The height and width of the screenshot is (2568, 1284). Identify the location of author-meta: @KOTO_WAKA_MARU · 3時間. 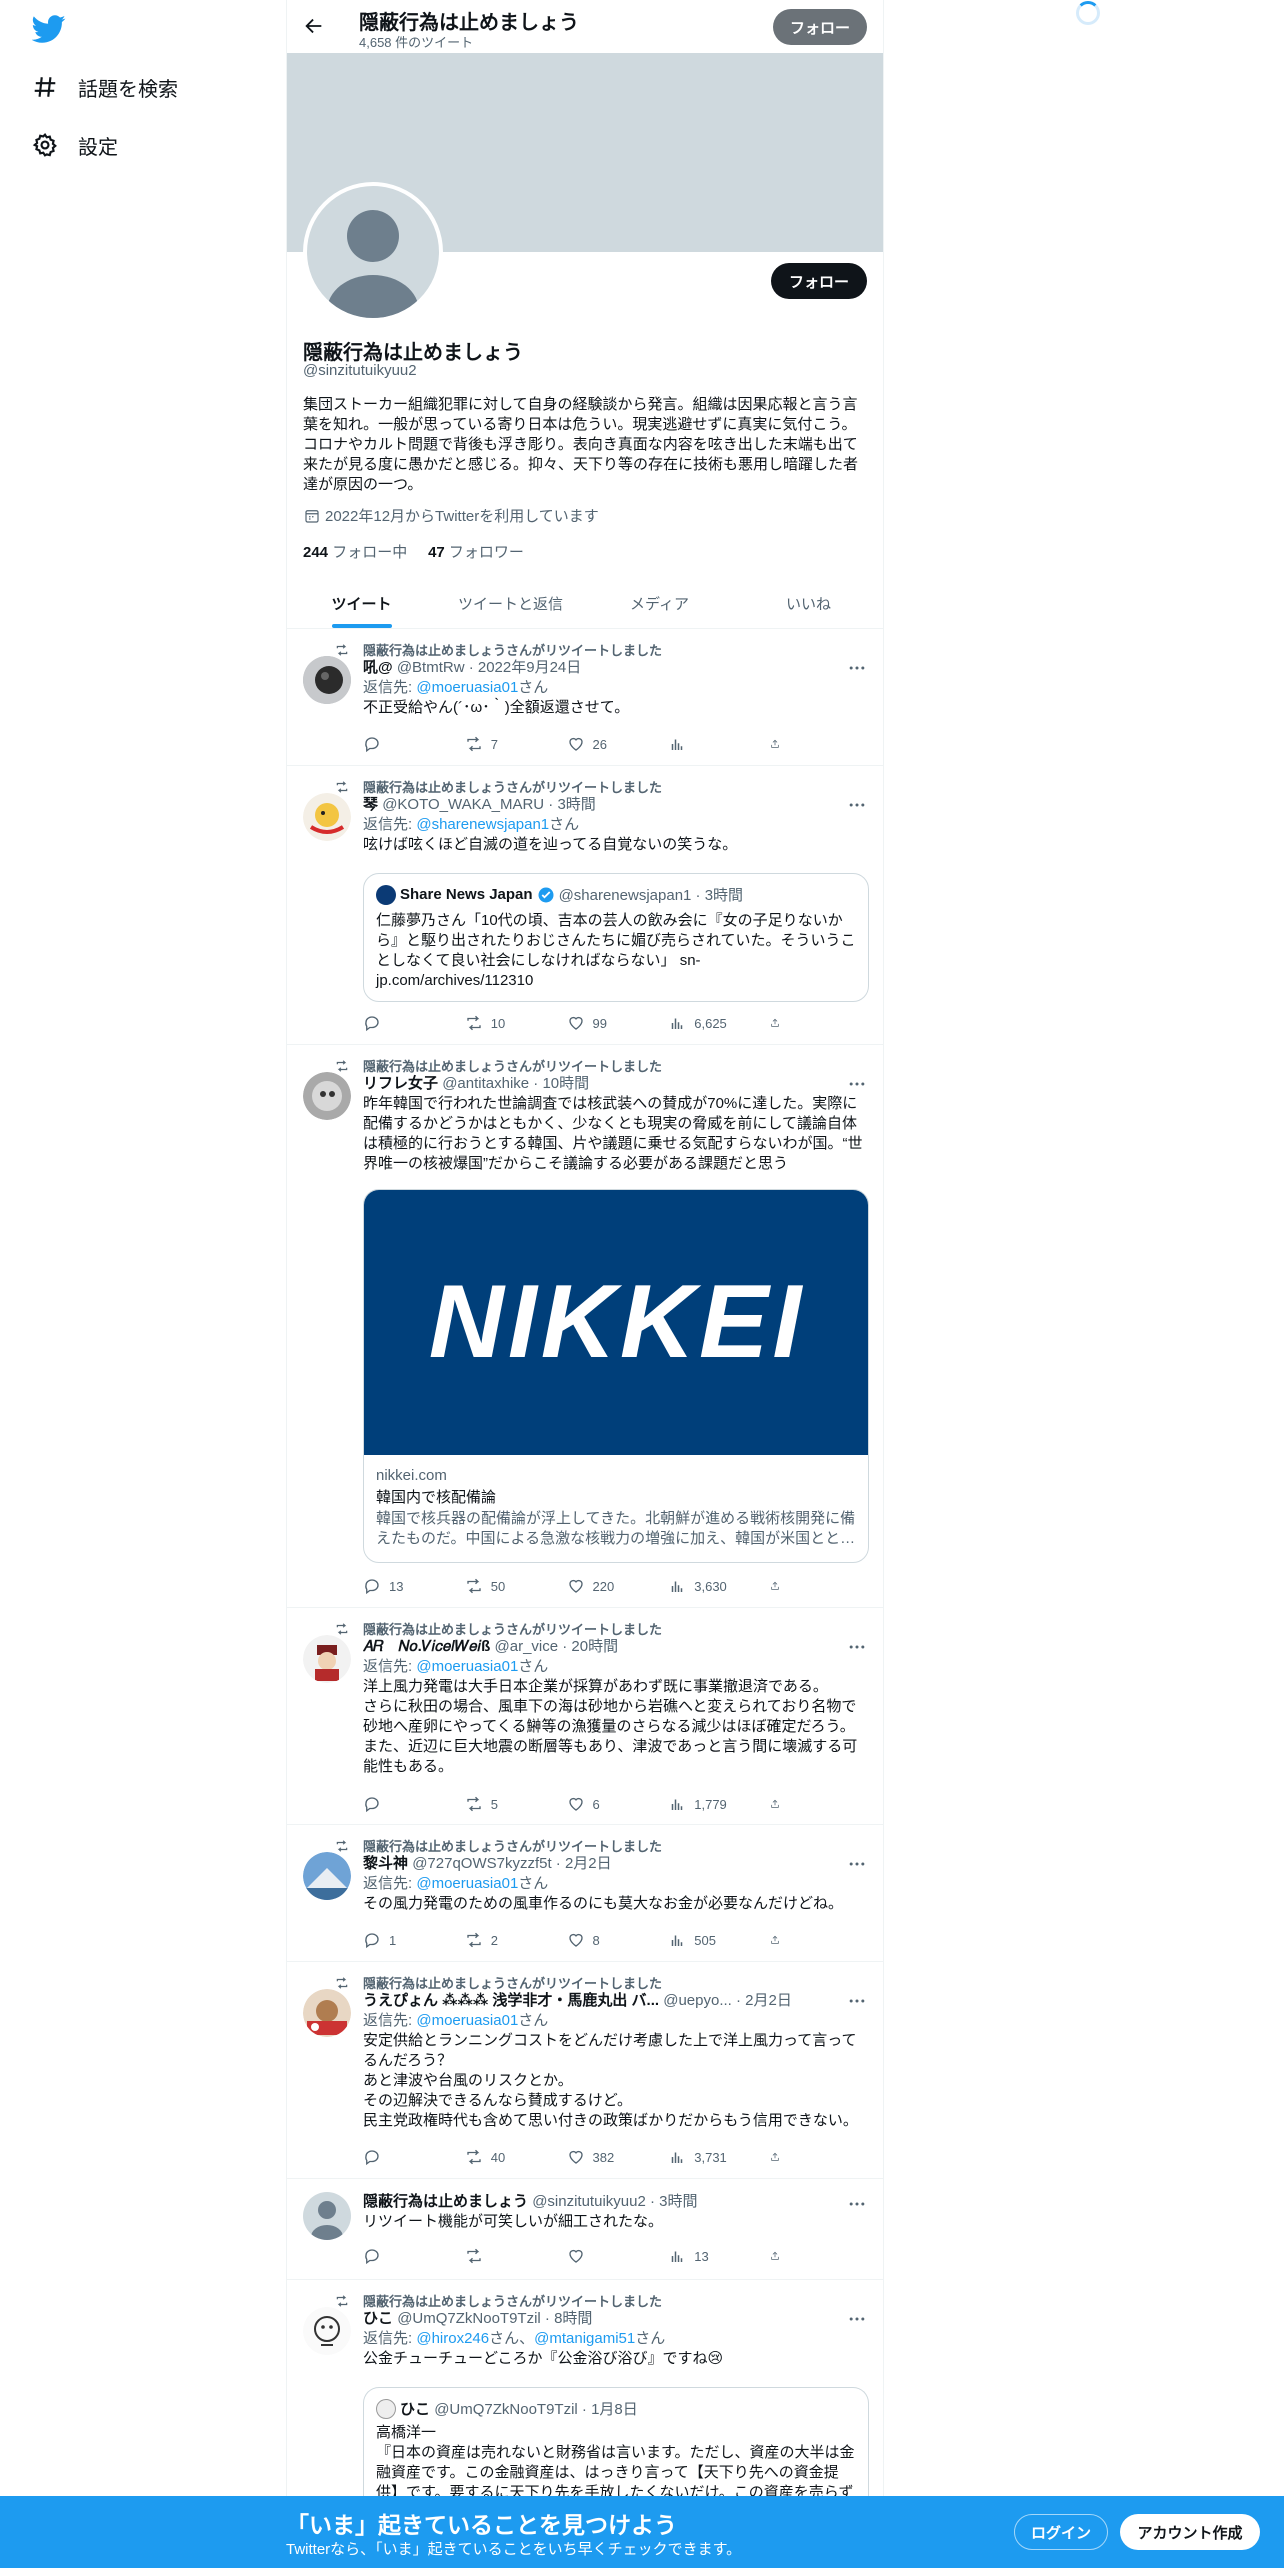
(489, 804).